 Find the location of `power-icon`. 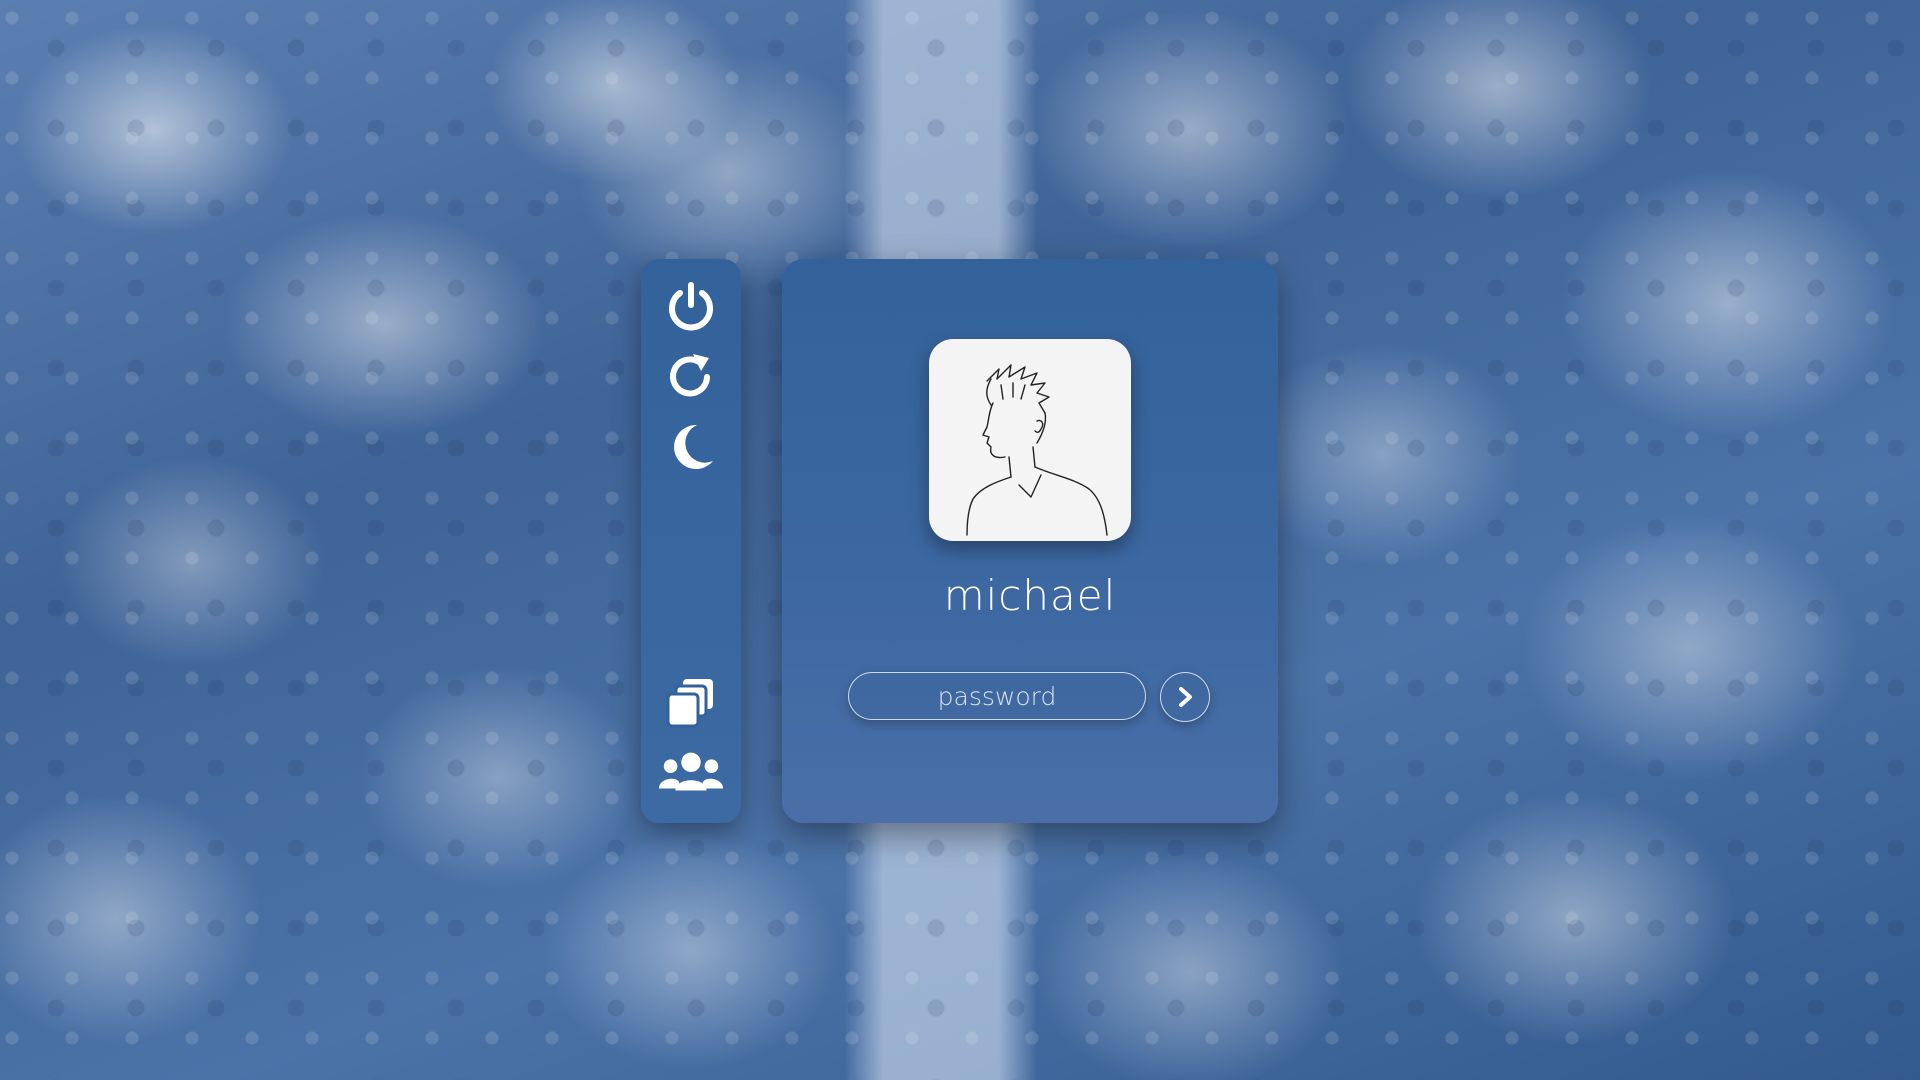

power-icon is located at coordinates (691, 307).